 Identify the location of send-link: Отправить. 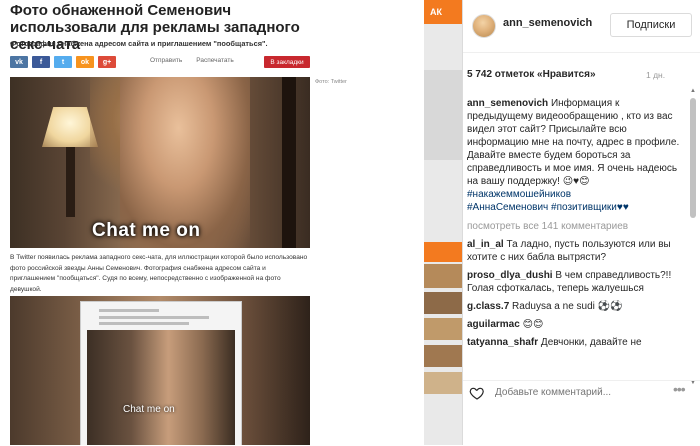
(166, 60).